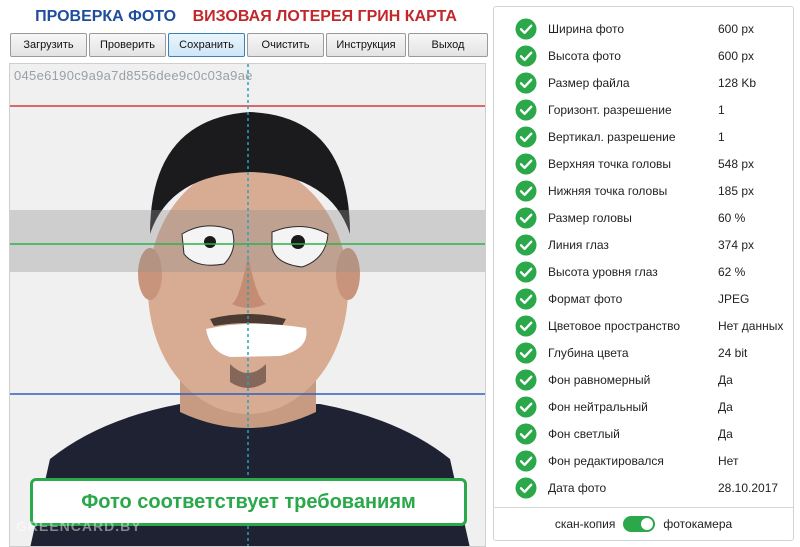 This screenshot has width=800, height=547. Describe the element at coordinates (643, 298) in the screenshot. I see `param-row: Формат фото JPEG` at that location.